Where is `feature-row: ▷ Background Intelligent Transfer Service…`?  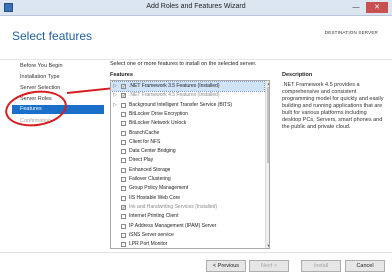 feature-row: ▷ Background Intelligent Transfer Service… is located at coordinates (187, 105).